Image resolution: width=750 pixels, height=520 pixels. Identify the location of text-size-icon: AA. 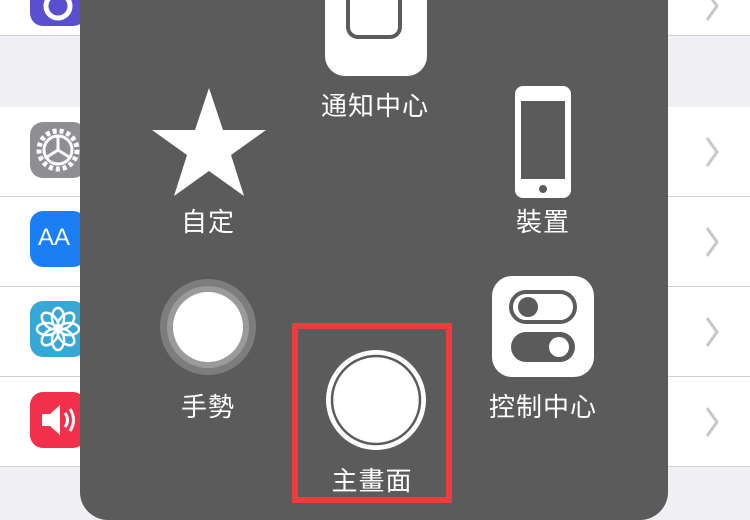
(58, 239).